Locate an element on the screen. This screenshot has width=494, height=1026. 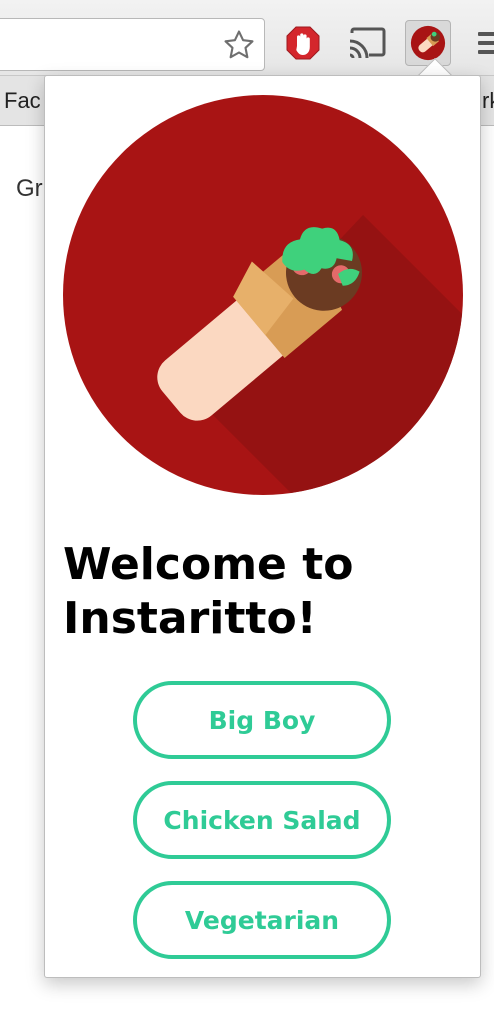
bookmark-item: Fac is located at coordinates (22, 101).